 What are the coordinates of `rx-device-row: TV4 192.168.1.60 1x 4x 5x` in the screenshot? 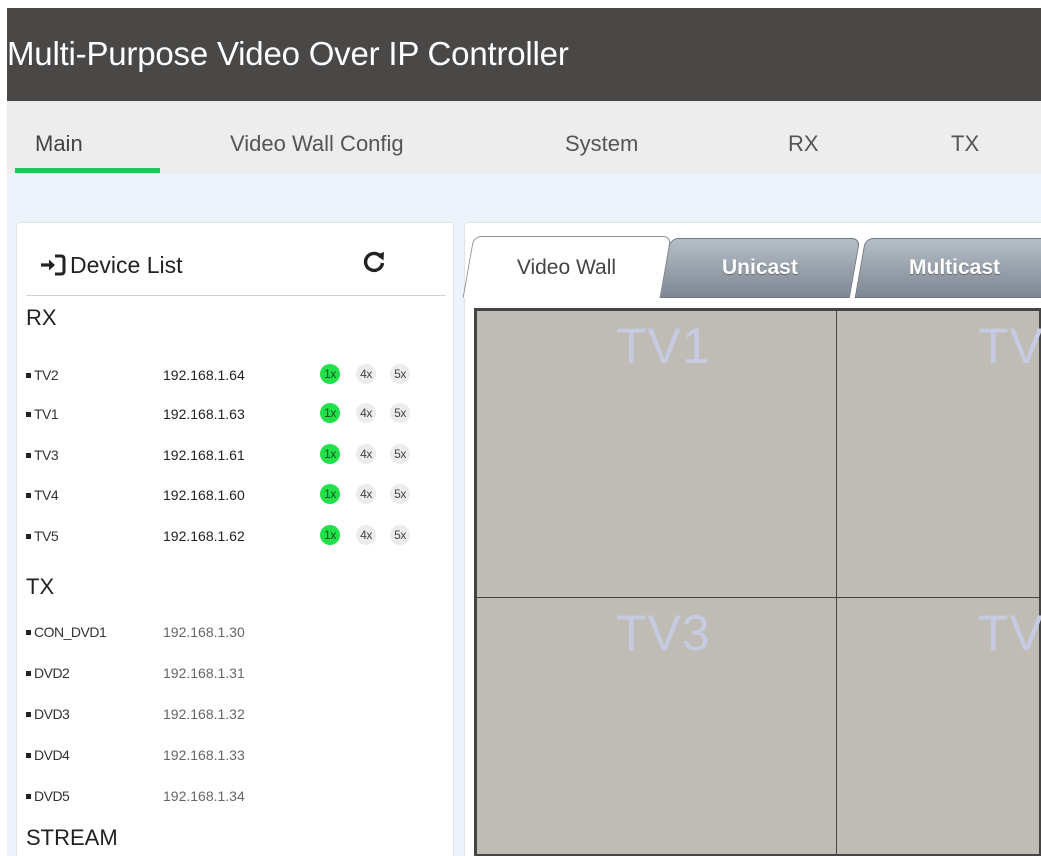 It's located at (236, 495).